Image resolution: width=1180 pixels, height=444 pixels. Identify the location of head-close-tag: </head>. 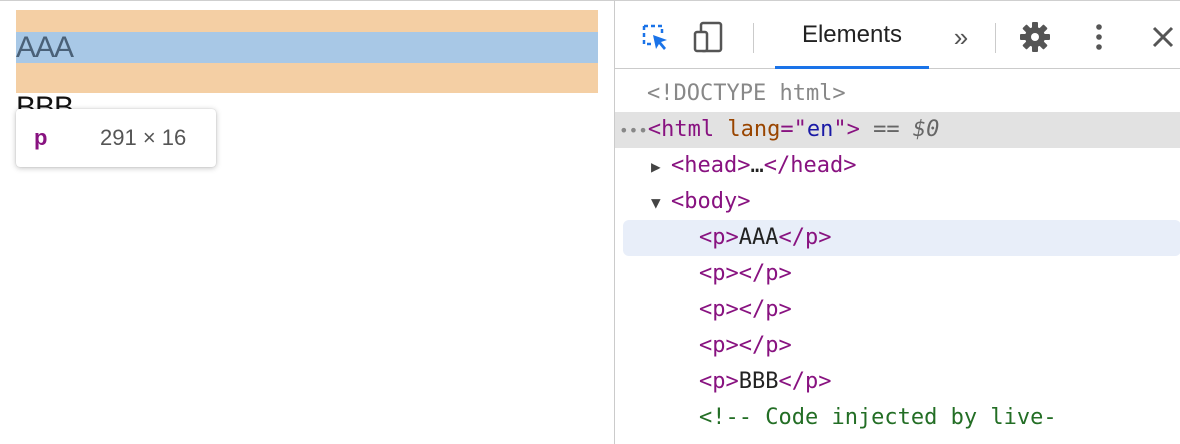
(810, 165).